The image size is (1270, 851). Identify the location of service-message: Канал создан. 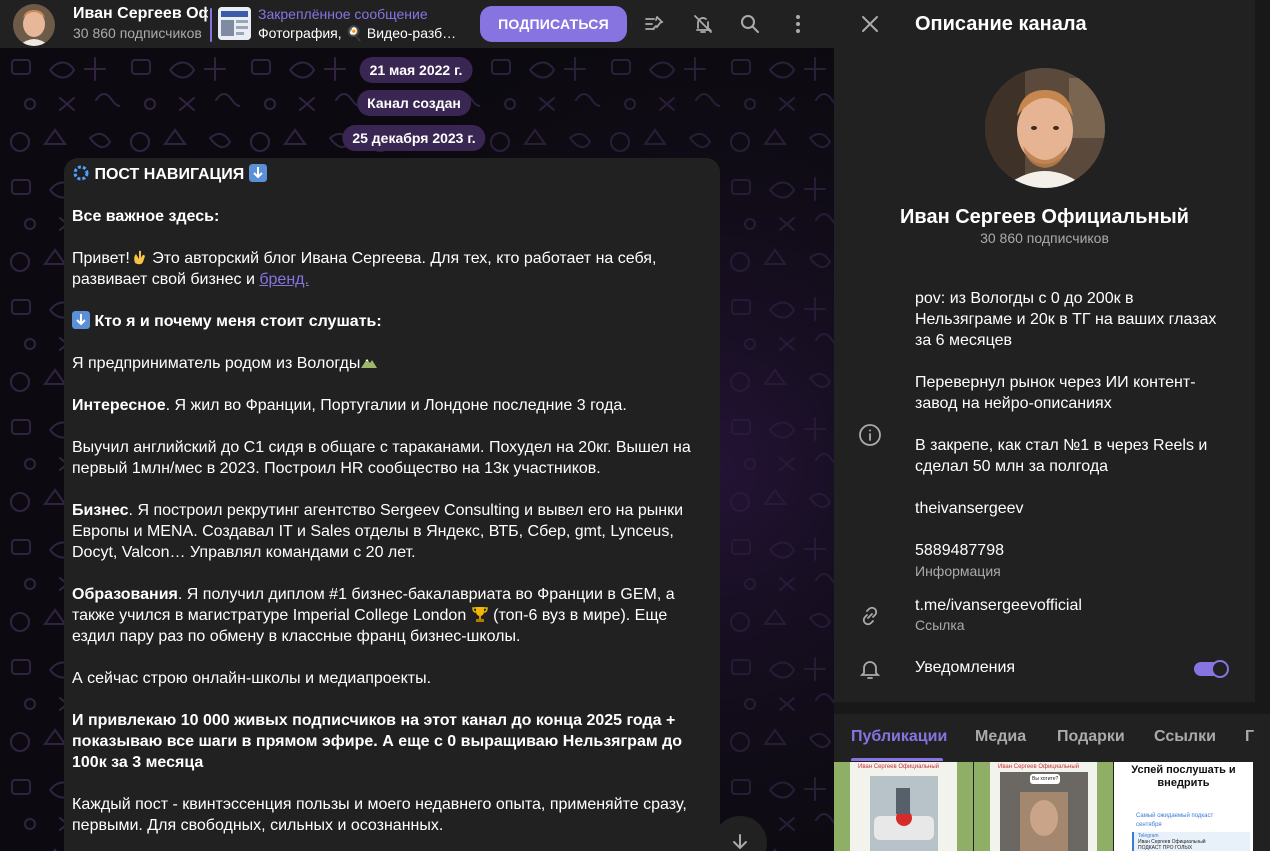
(414, 103).